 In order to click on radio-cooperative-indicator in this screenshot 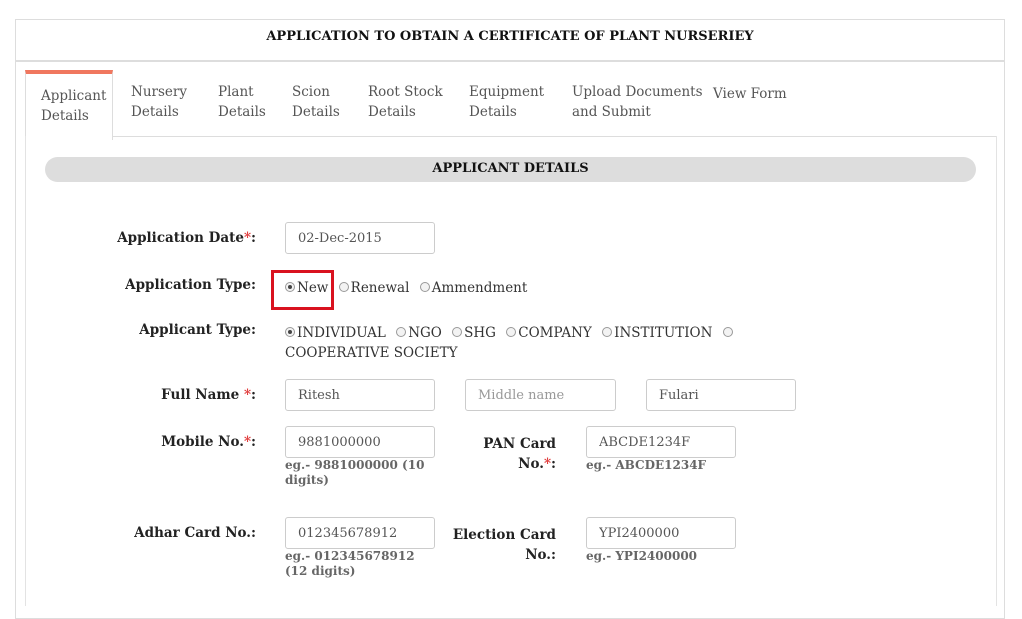, I will do `click(727, 332)`.